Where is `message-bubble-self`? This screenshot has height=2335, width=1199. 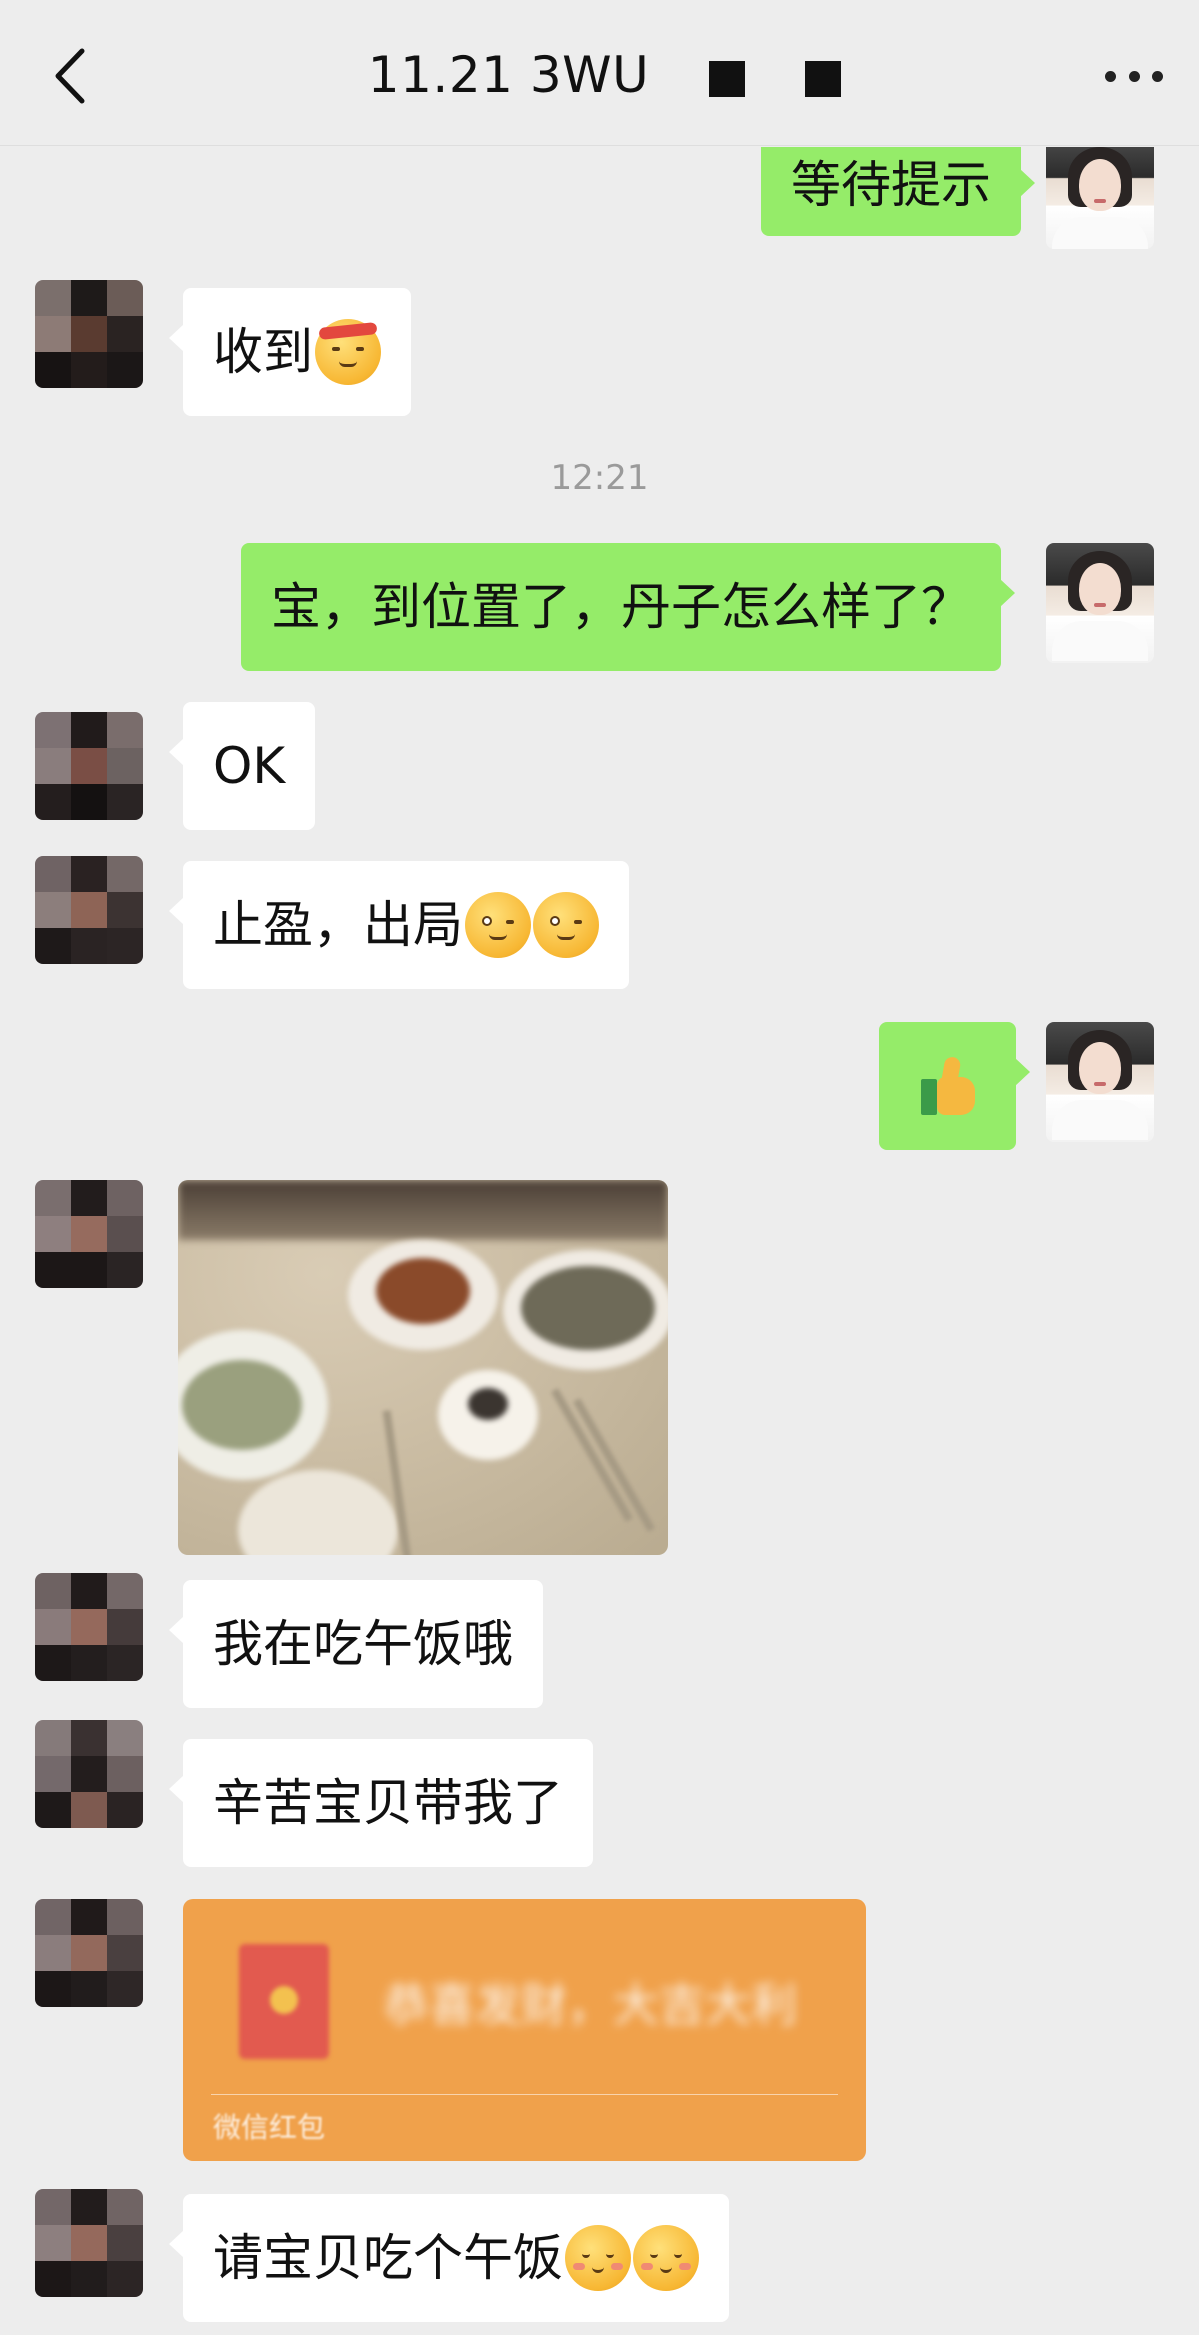
message-bubble-self is located at coordinates (954, 1086).